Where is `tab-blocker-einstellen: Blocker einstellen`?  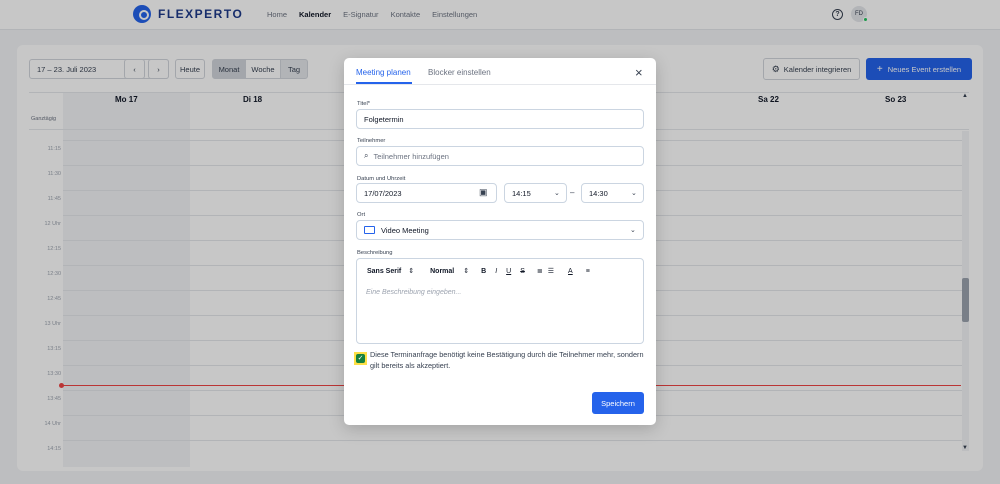 tab-blocker-einstellen: Blocker einstellen is located at coordinates (459, 72).